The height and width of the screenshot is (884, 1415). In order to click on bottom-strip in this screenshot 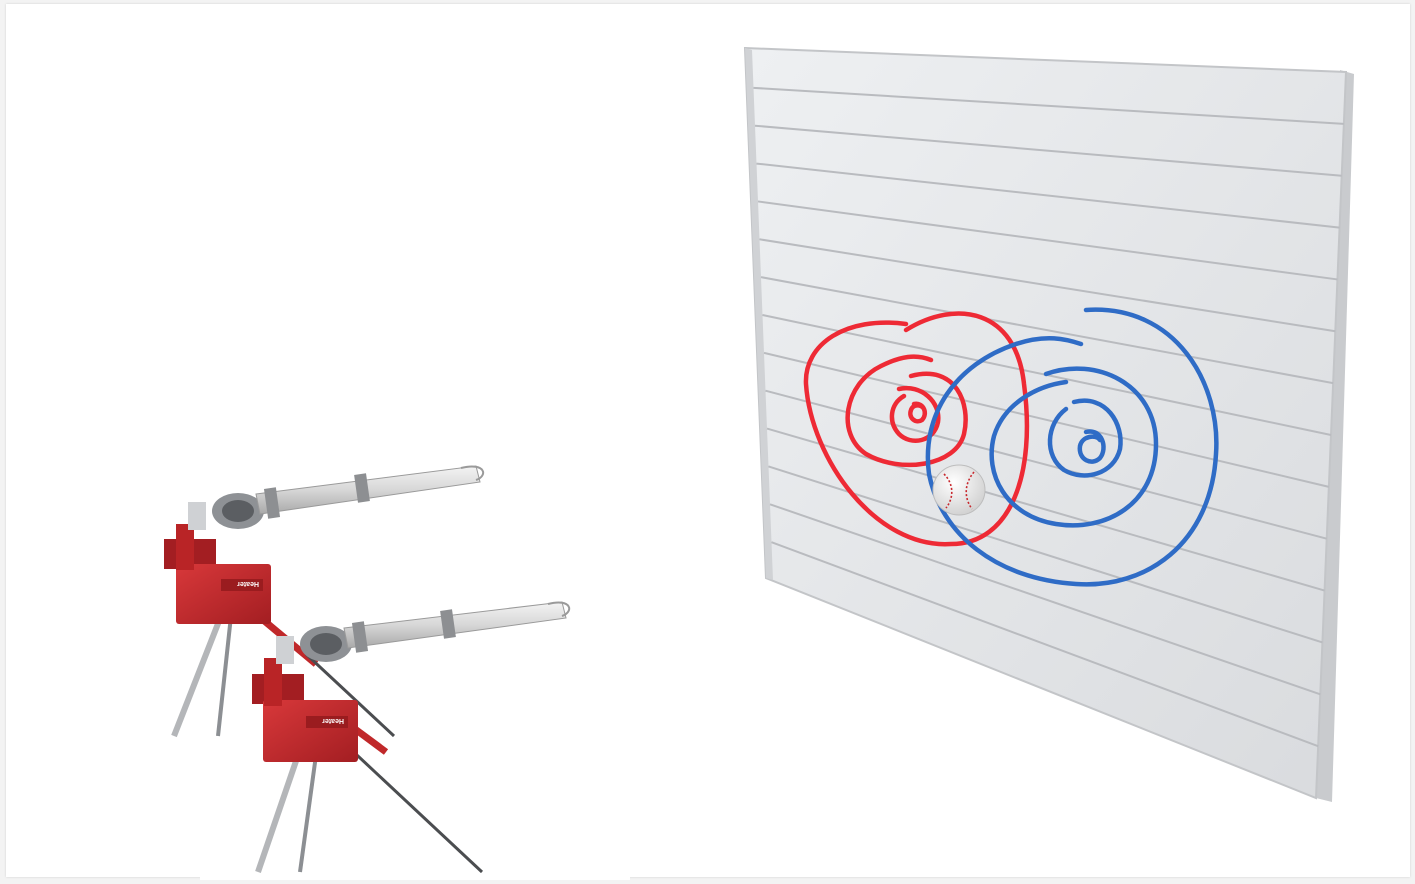, I will do `click(415, 876)`.